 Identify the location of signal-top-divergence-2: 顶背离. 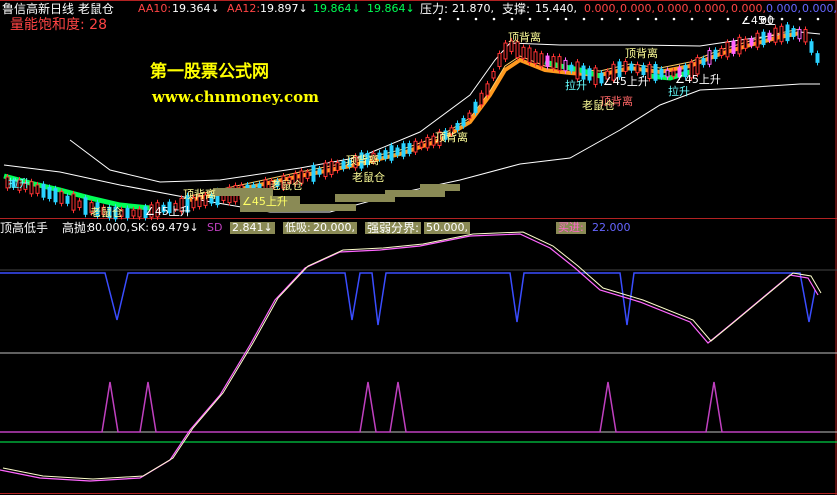
(641, 53).